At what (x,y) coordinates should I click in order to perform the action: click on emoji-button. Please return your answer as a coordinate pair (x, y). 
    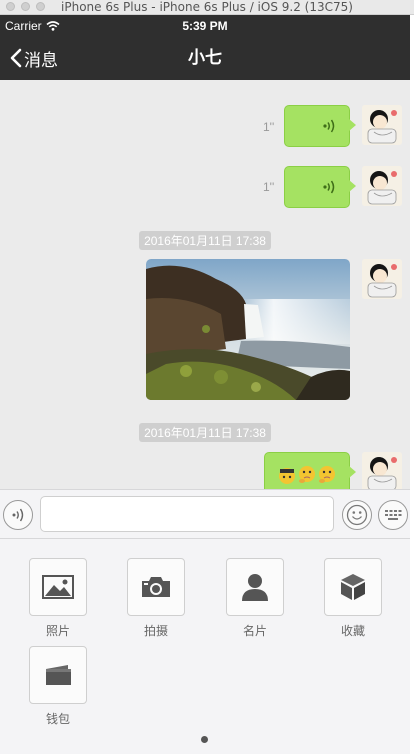
    Looking at the image, I should click on (357, 515).